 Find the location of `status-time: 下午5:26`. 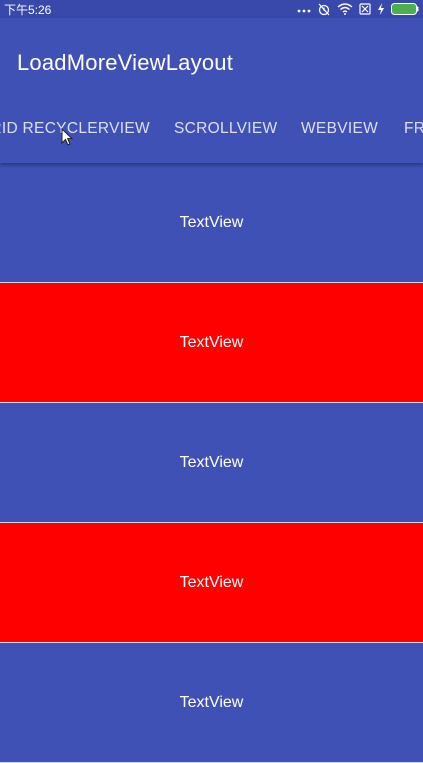

status-time: 下午5:26 is located at coordinates (28, 9).